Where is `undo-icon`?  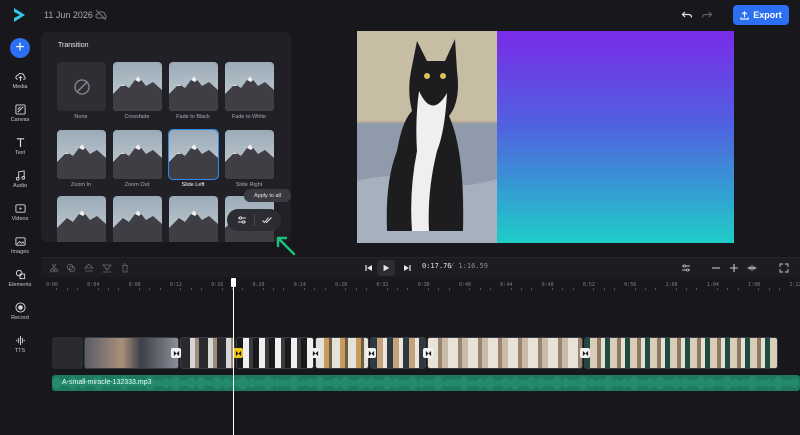 undo-icon is located at coordinates (687, 15).